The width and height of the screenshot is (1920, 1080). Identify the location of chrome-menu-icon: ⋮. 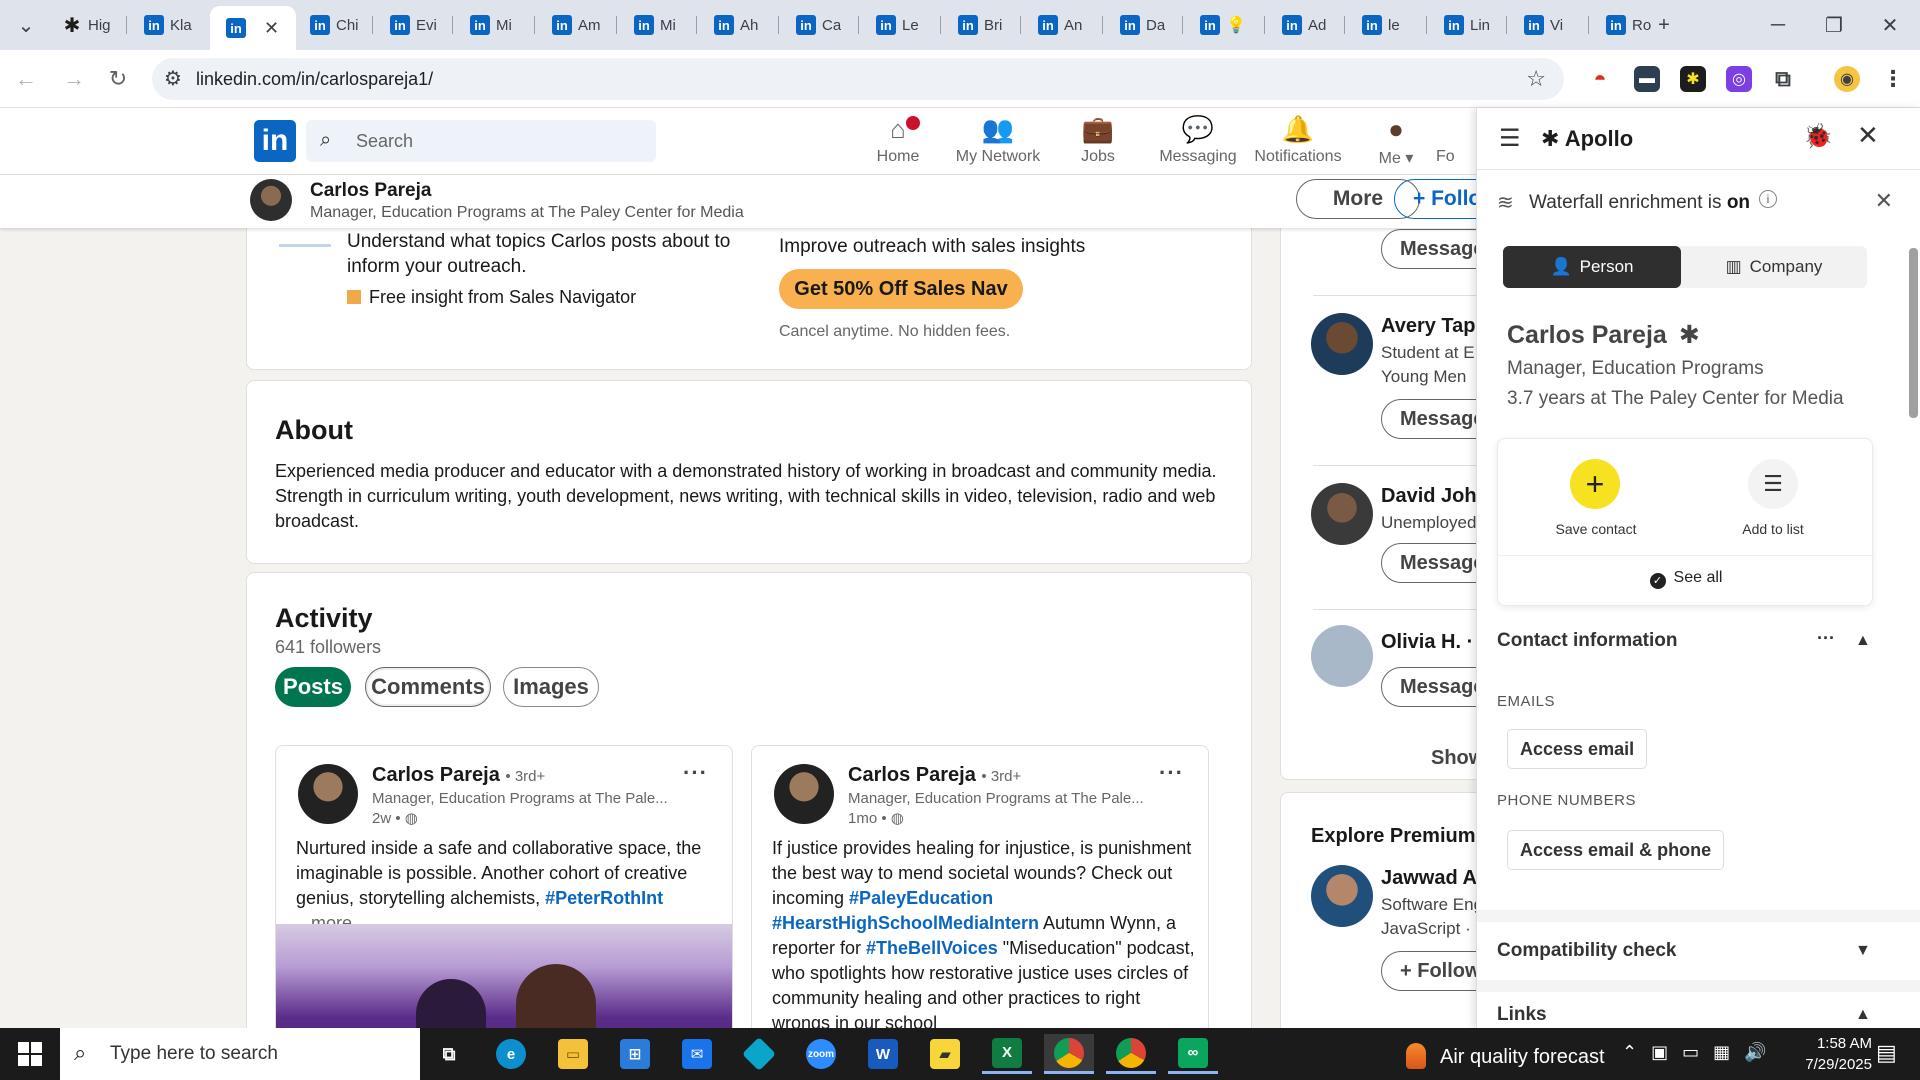
(1893, 79).